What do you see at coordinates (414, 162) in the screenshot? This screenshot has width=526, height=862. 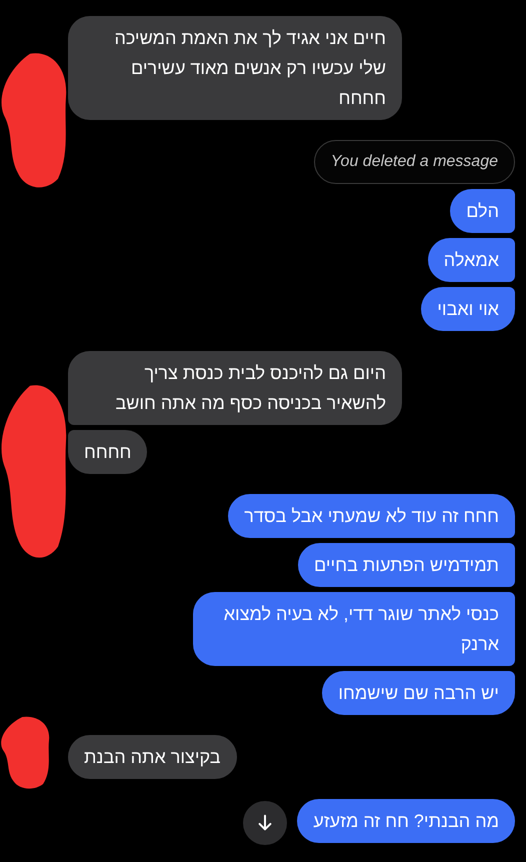 I see `deleted-message-notice: You deleted a message` at bounding box center [414, 162].